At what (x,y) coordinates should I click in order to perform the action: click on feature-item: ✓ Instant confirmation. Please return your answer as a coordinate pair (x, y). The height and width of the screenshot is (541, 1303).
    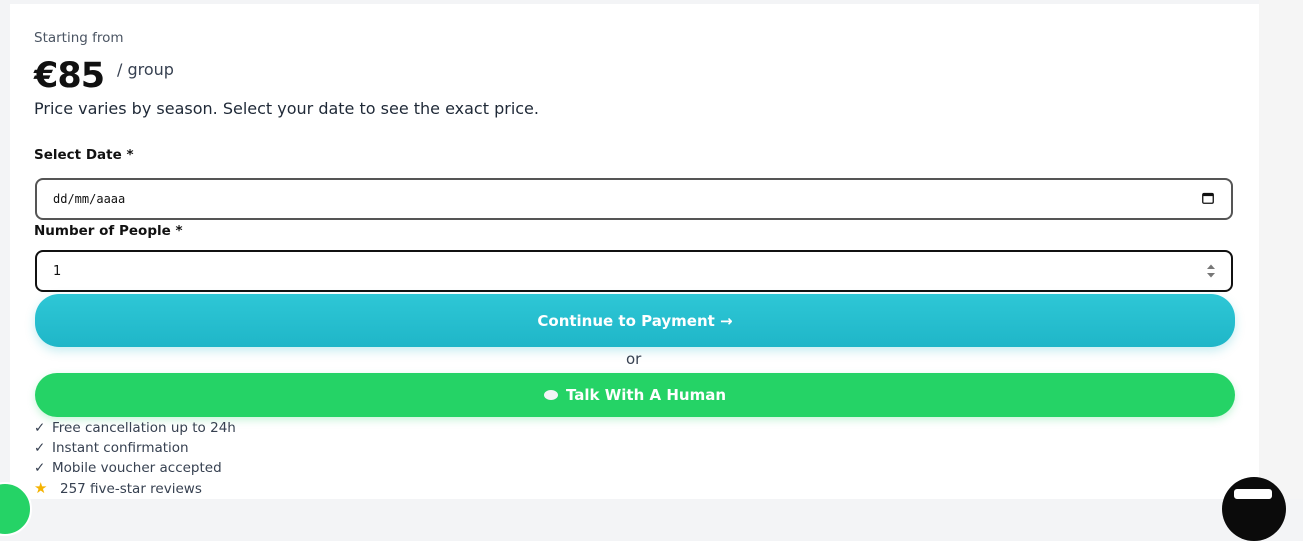
    Looking at the image, I should click on (135, 448).